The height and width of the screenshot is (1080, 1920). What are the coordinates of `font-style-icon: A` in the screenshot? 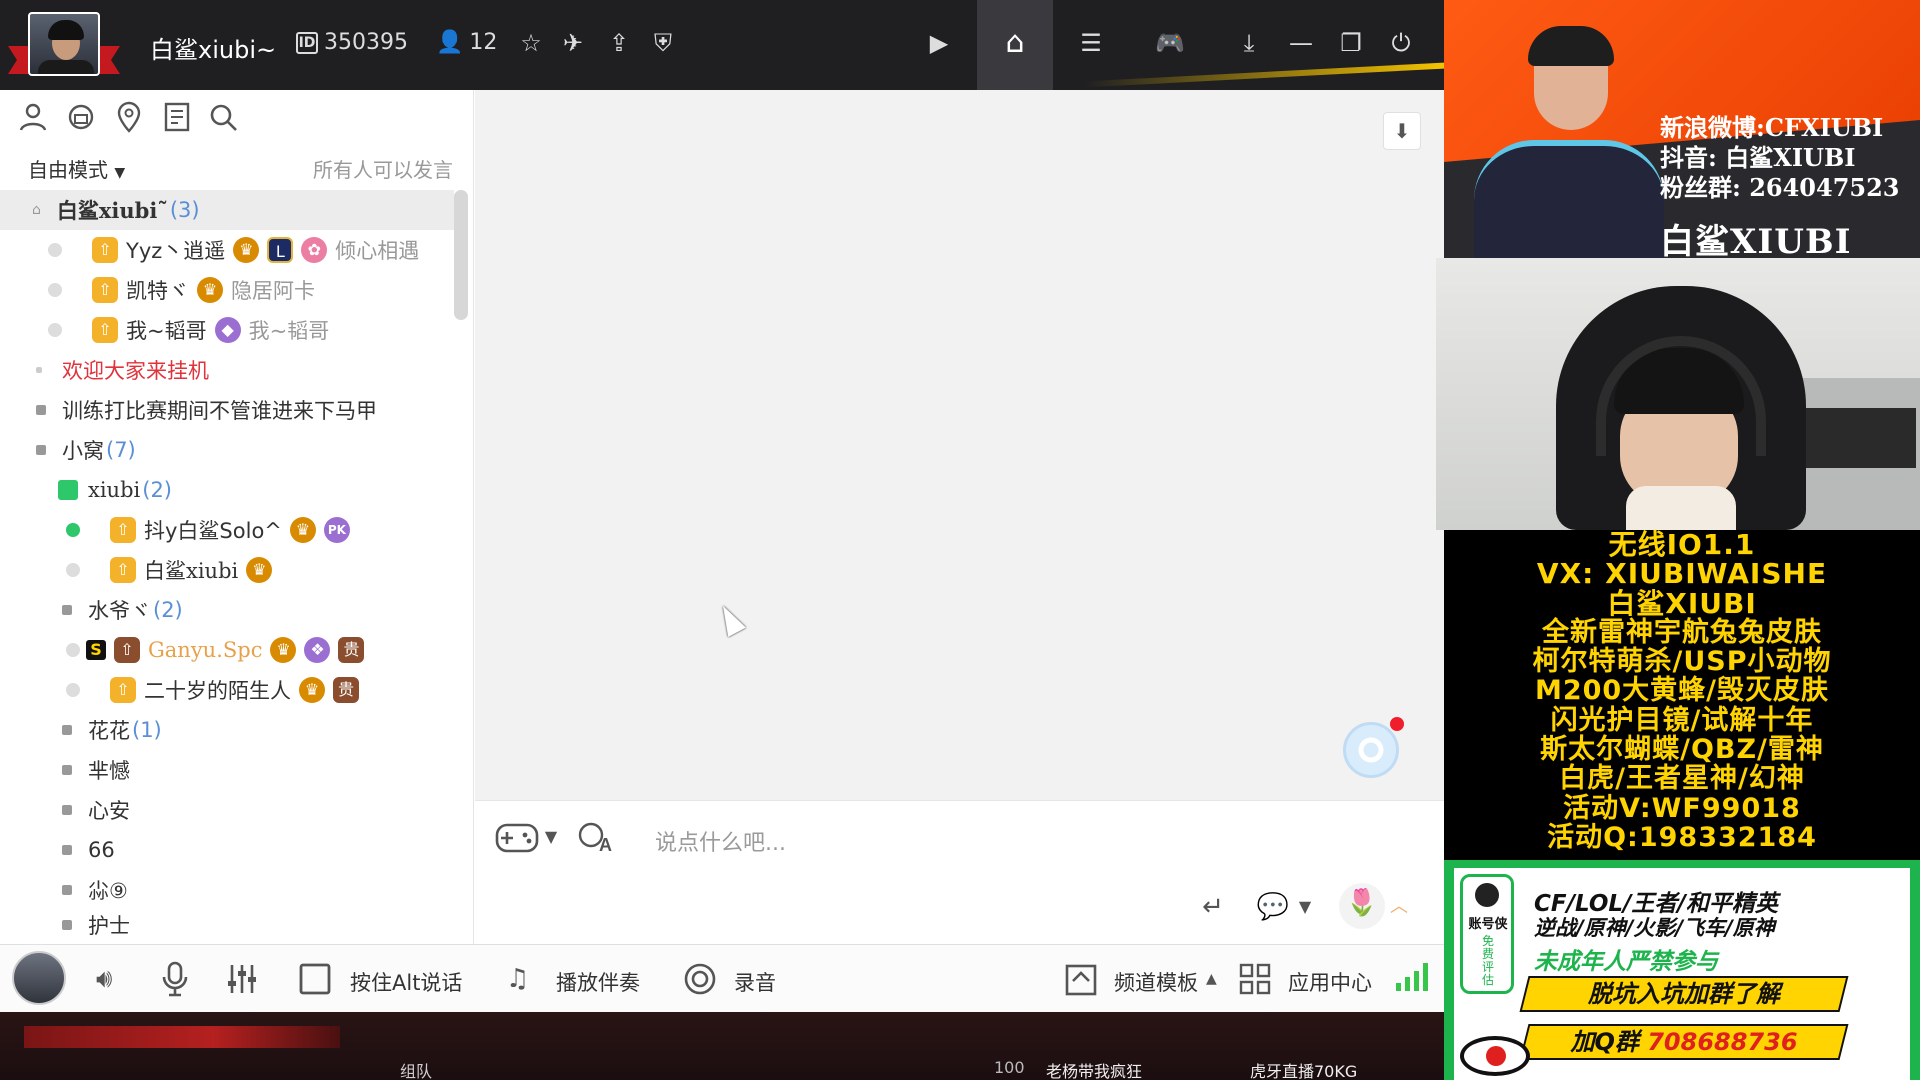 It's located at (595, 837).